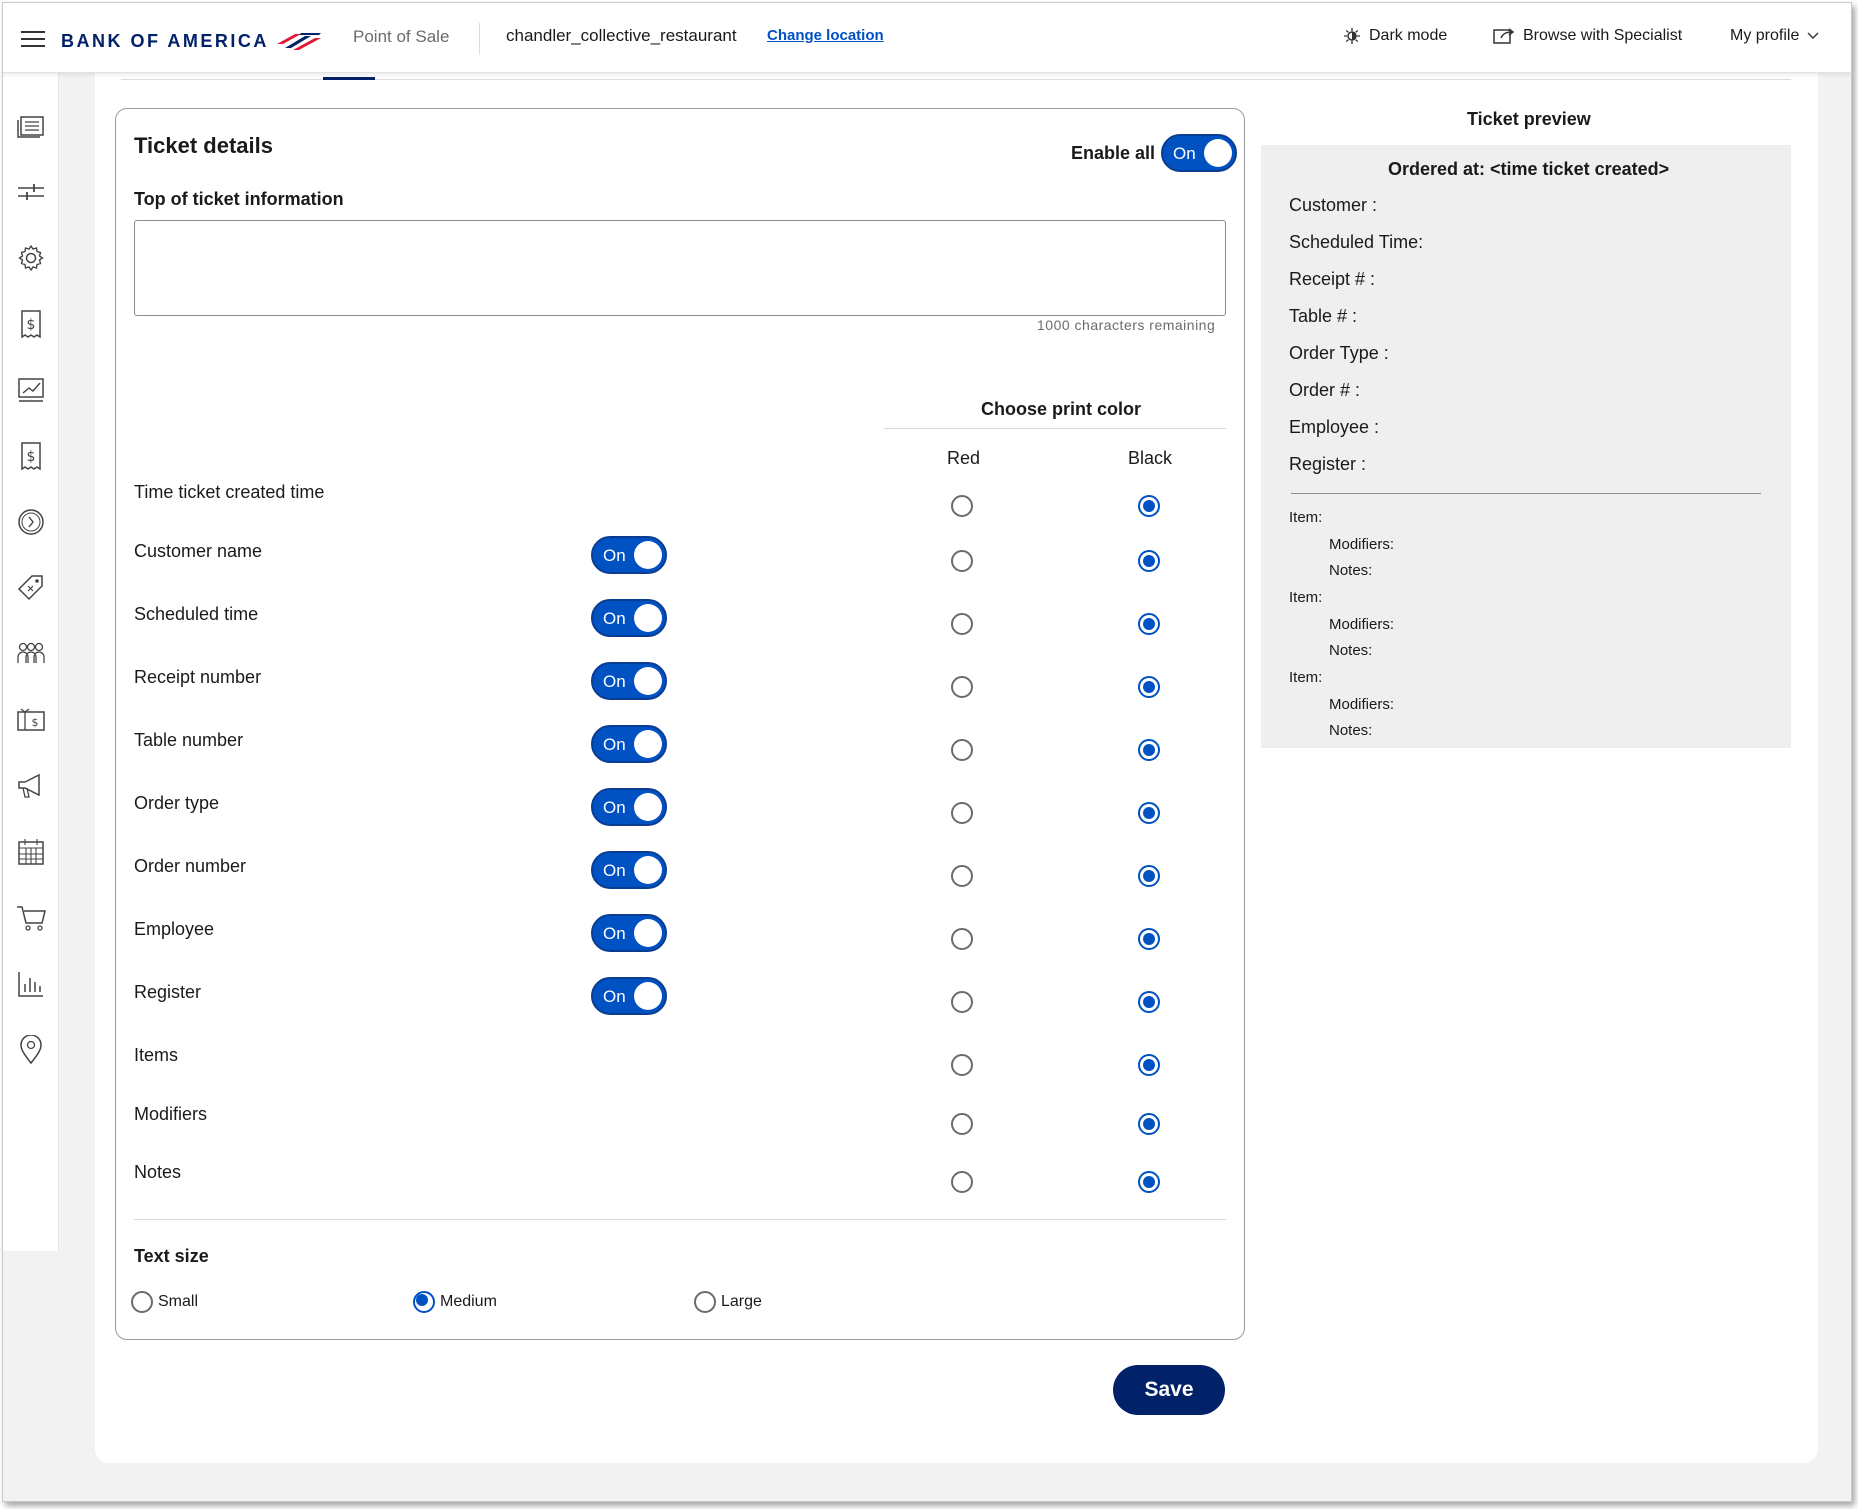 The width and height of the screenshot is (1858, 1509). I want to click on row-label: Notes, so click(158, 1172).